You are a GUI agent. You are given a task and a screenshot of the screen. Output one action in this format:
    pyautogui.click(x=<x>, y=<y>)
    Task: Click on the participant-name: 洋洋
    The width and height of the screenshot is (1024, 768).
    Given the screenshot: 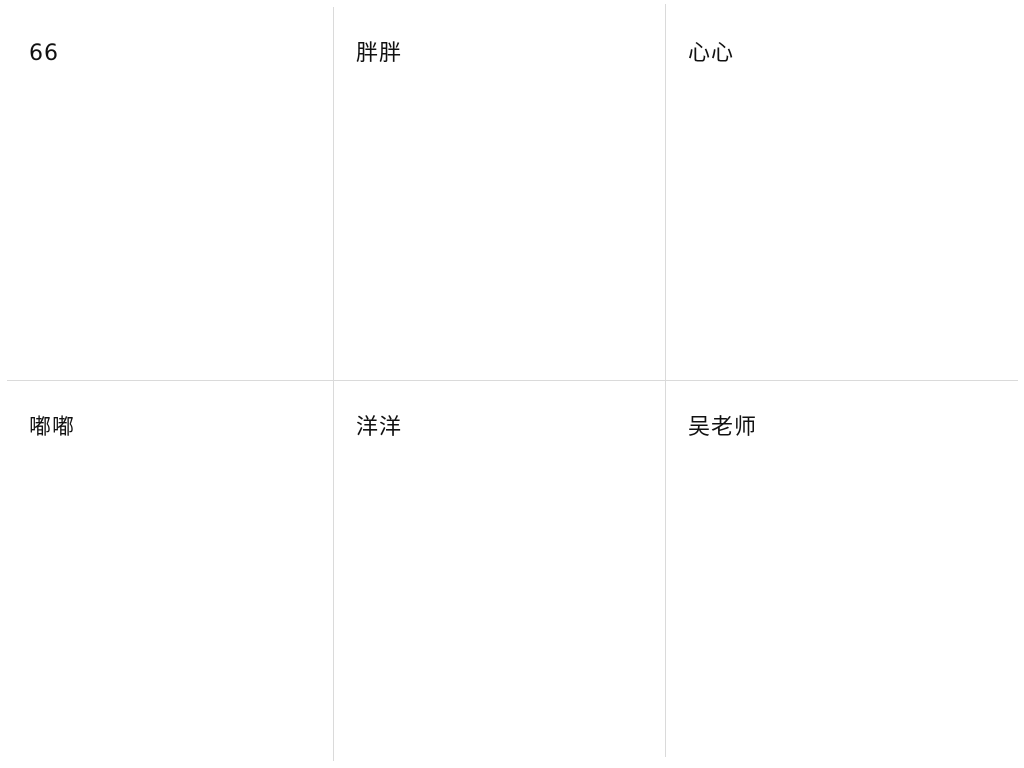 What is the action you would take?
    pyautogui.click(x=379, y=427)
    